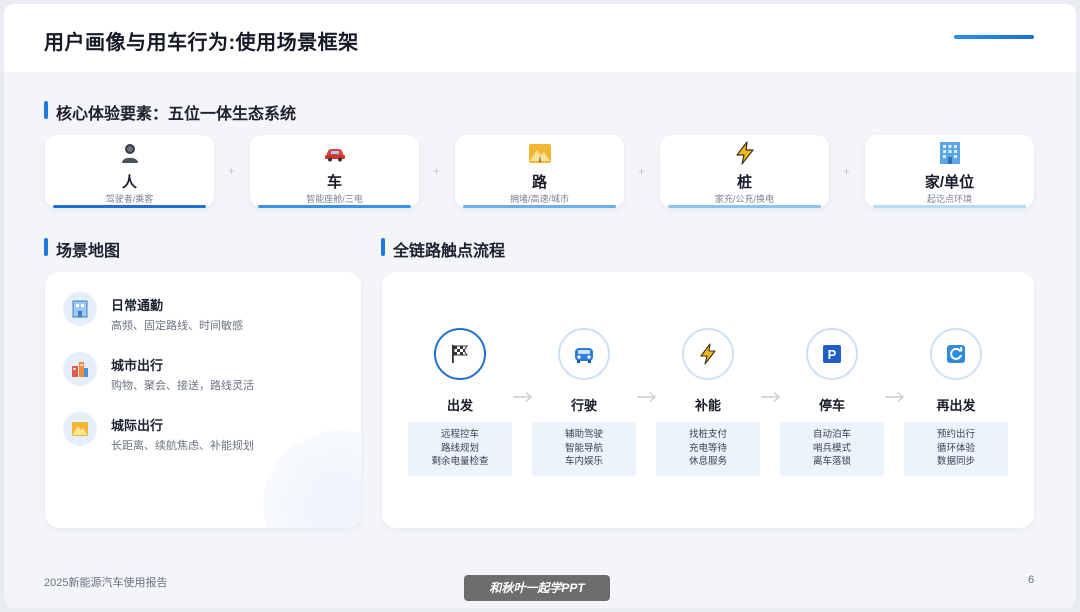  What do you see at coordinates (994, 37) in the screenshot?
I see `title-accent-line` at bounding box center [994, 37].